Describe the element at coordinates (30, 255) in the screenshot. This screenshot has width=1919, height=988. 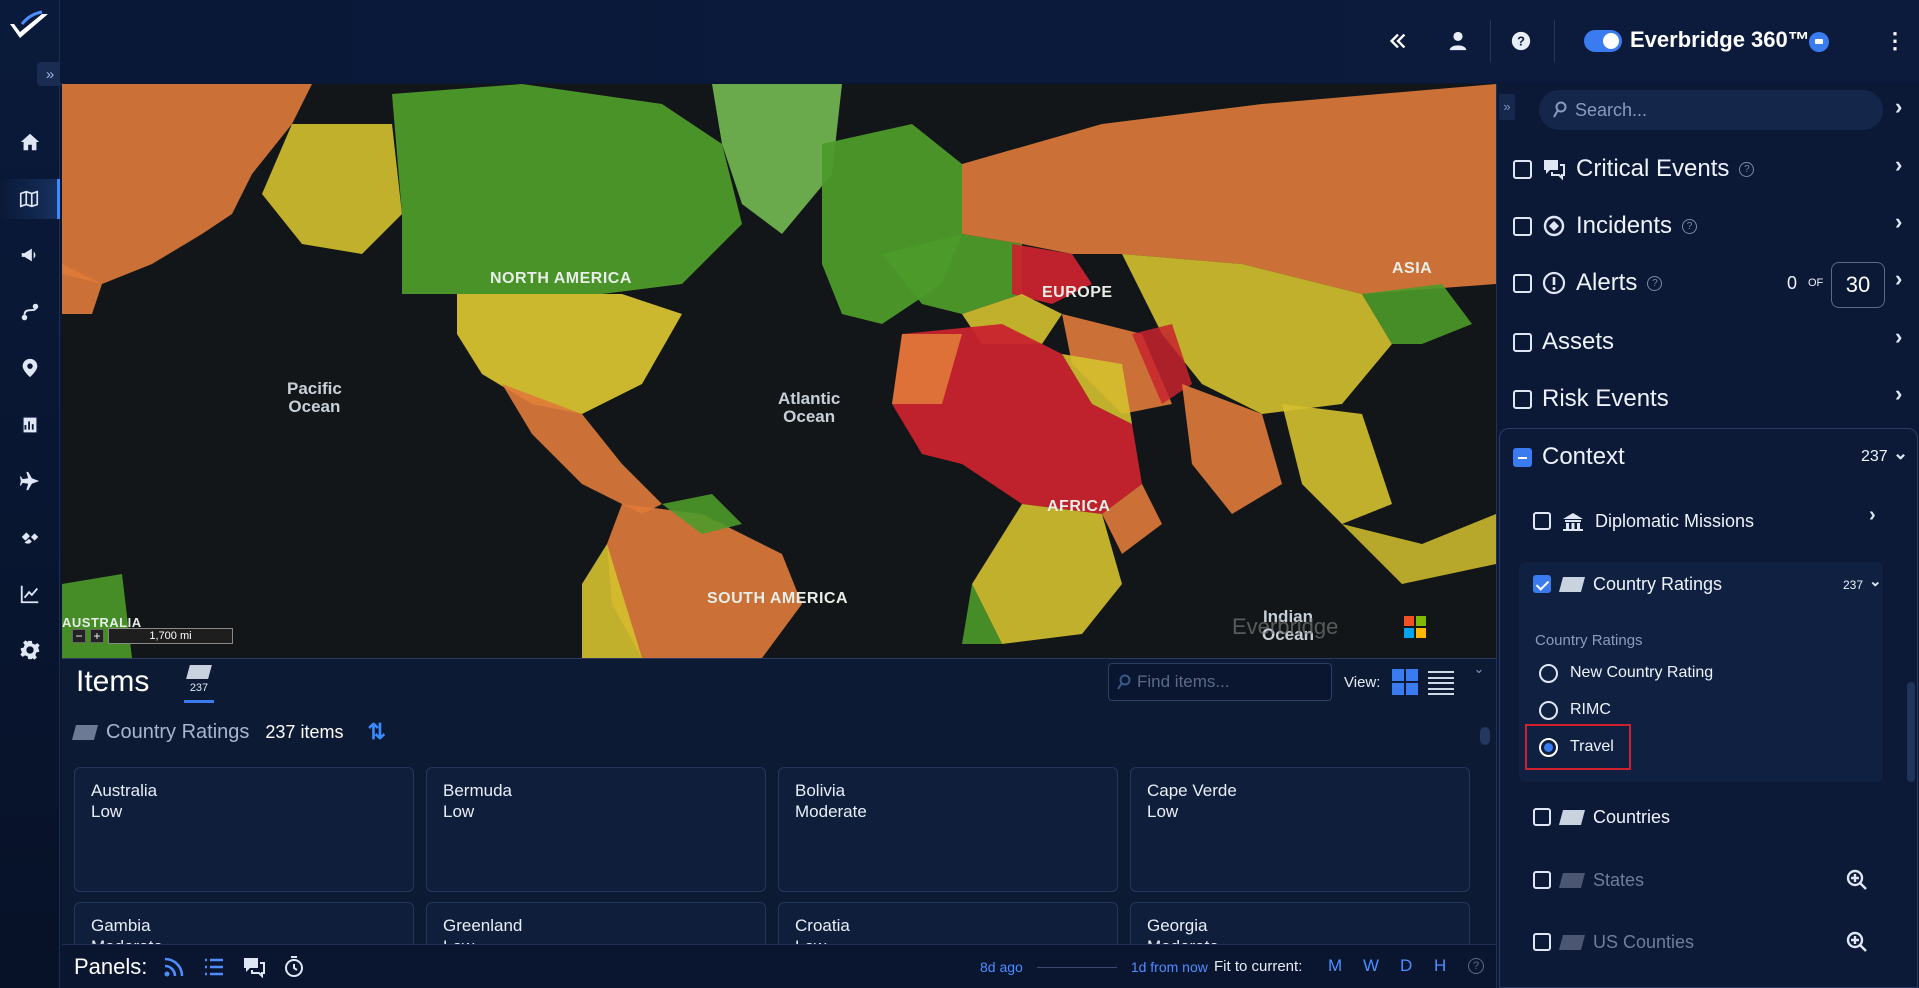
I see `nav-megaphone-icon` at that location.